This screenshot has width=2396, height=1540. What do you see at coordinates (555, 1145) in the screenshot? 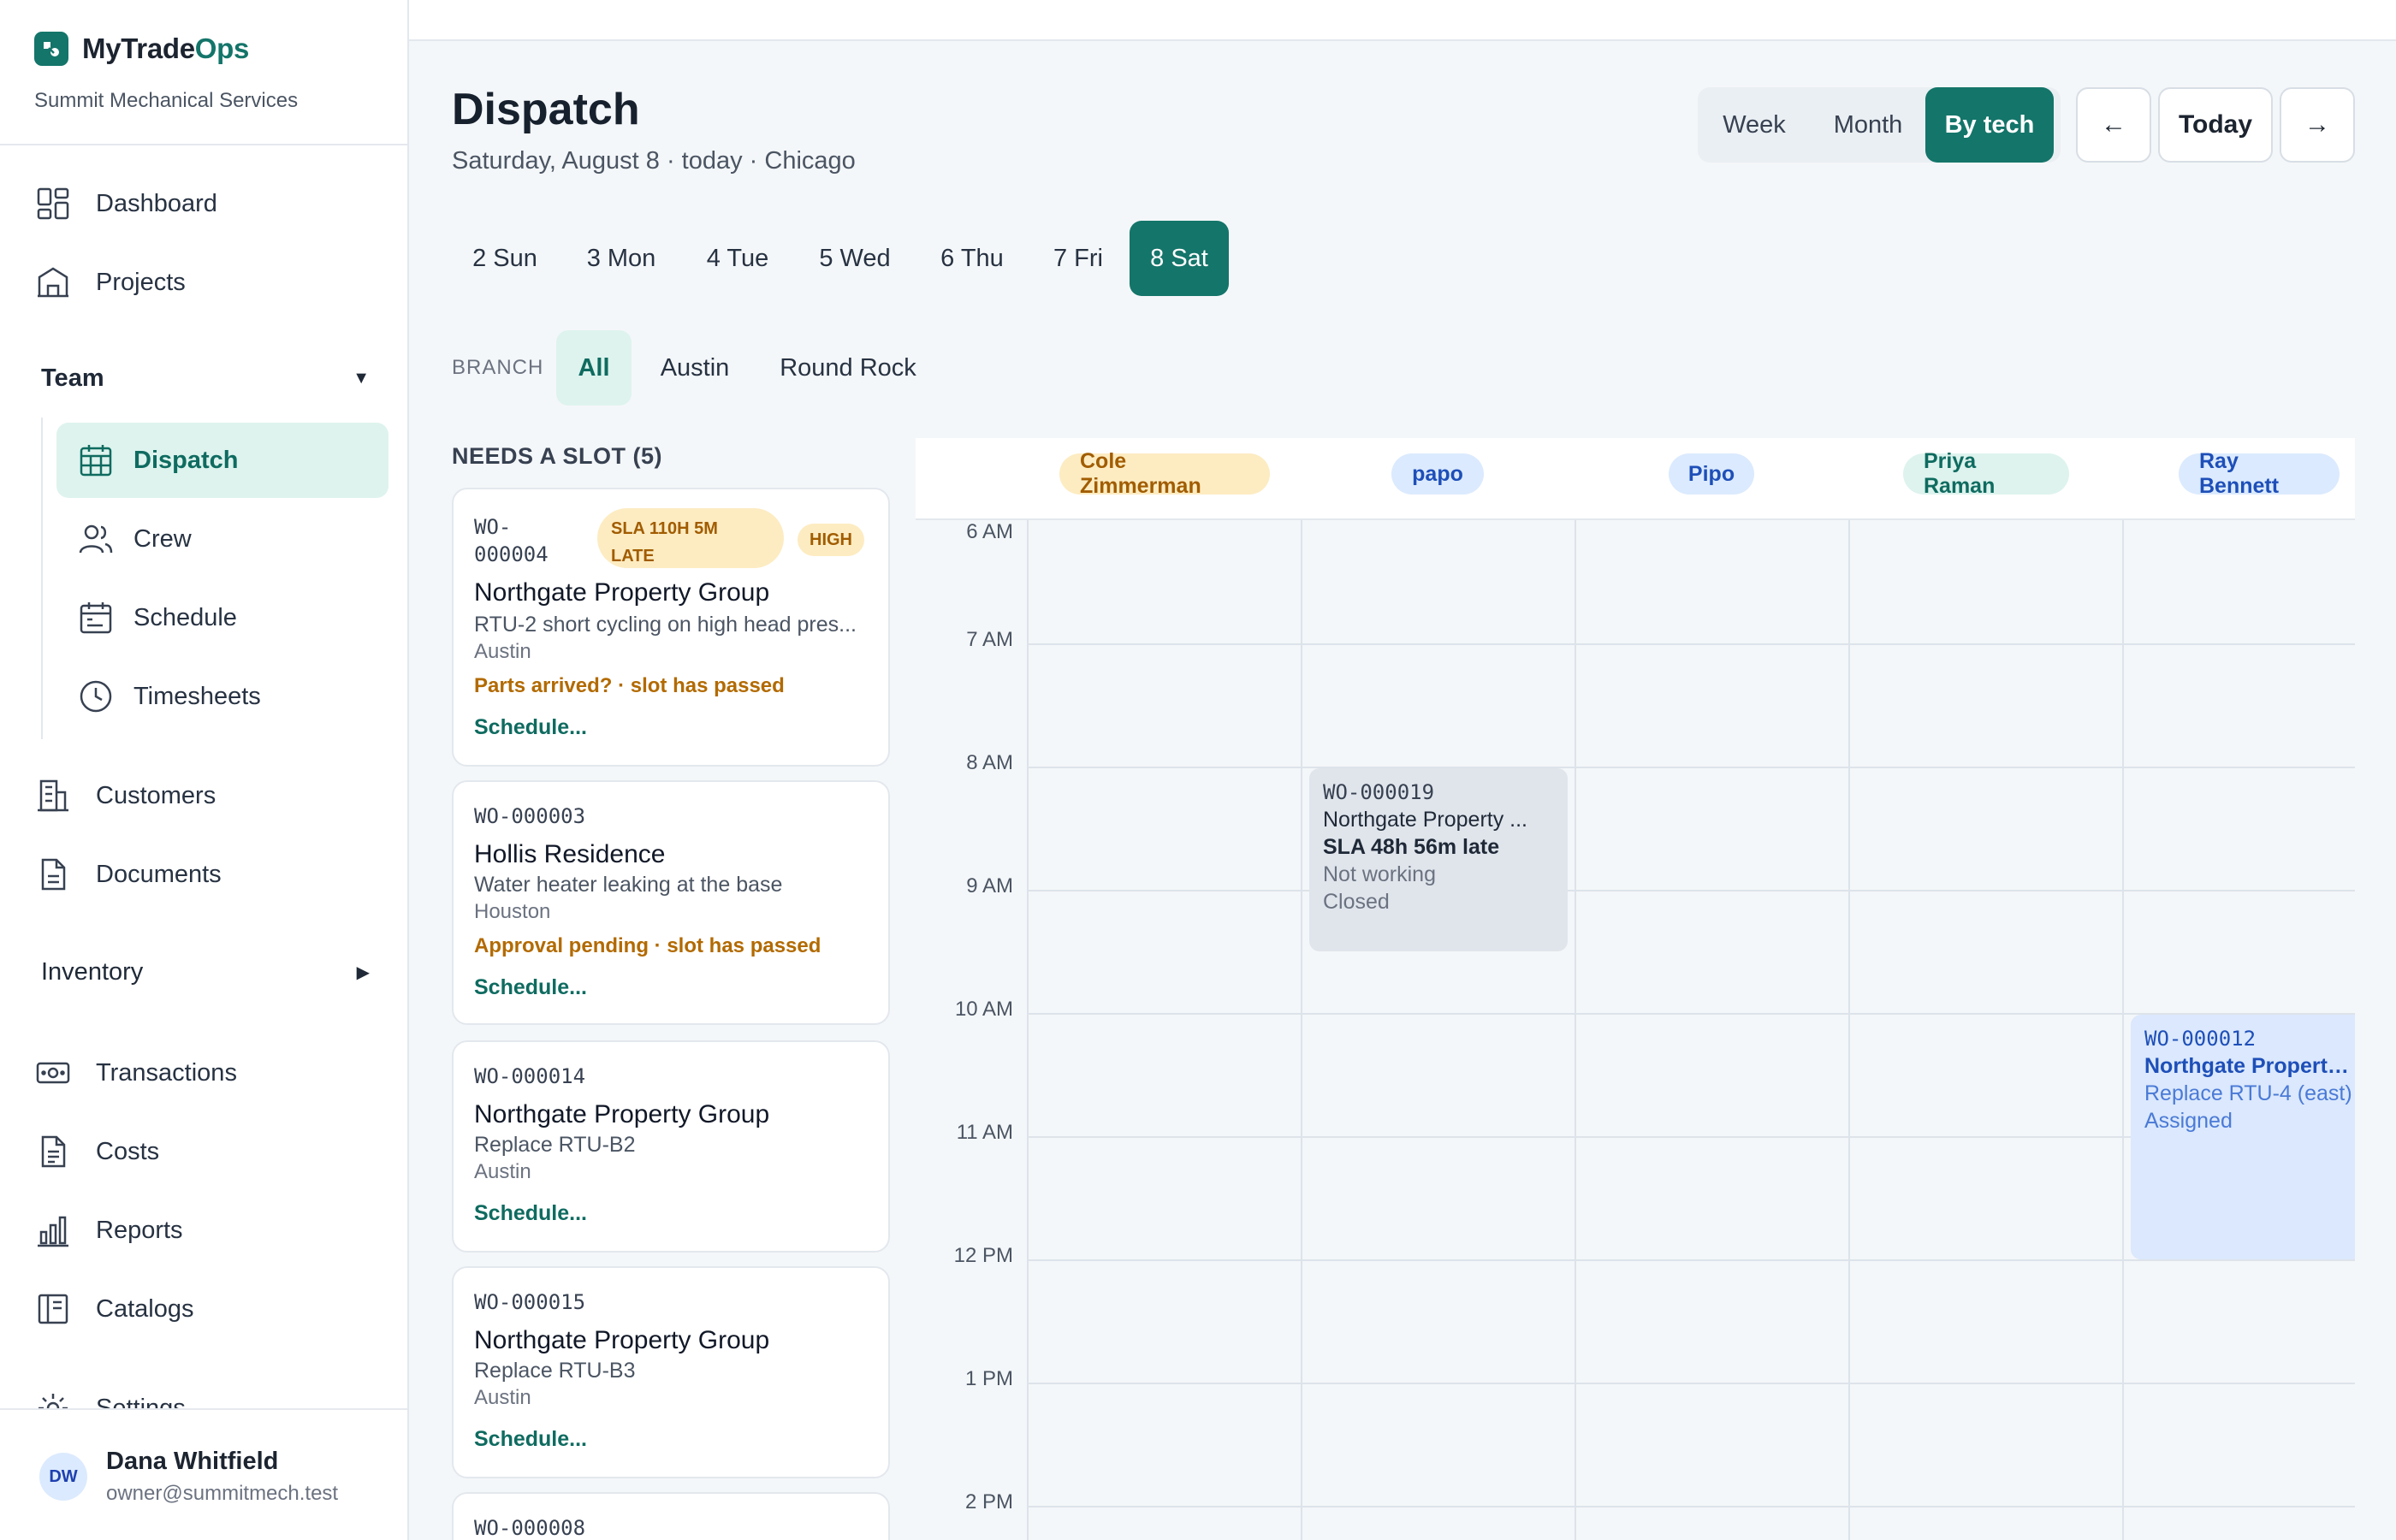
I see `work-order-description: Replace RTU-B2` at bounding box center [555, 1145].